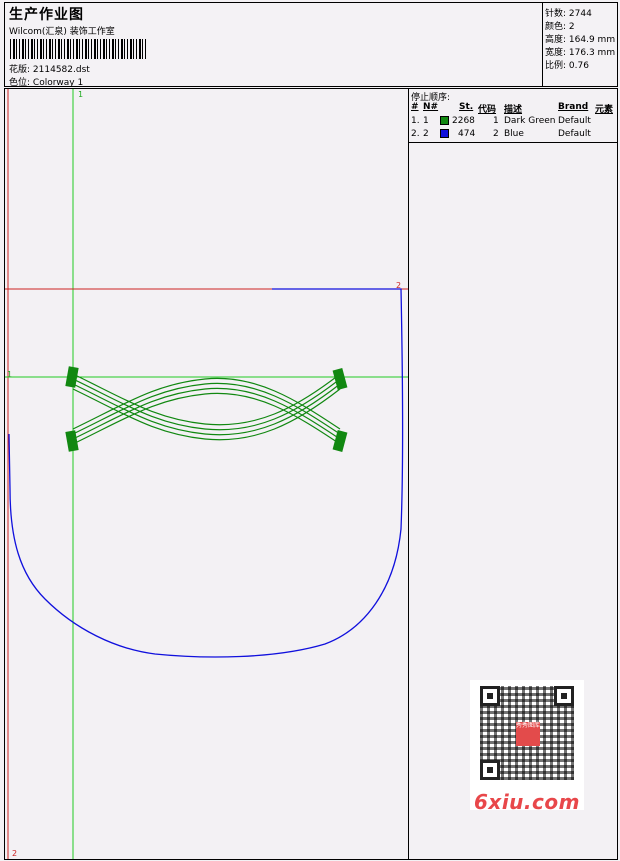  What do you see at coordinates (513, 142) in the screenshot?
I see `panel-divider` at bounding box center [513, 142].